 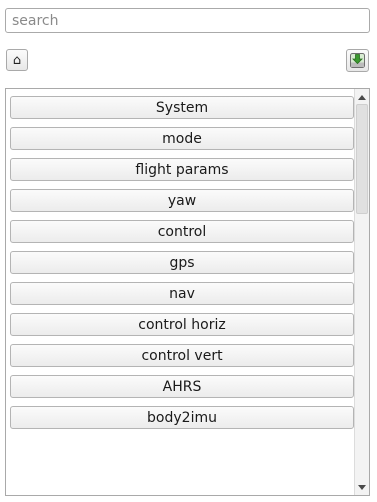 I want to click on scroll-up-arrow-icon, so click(x=362, y=97).